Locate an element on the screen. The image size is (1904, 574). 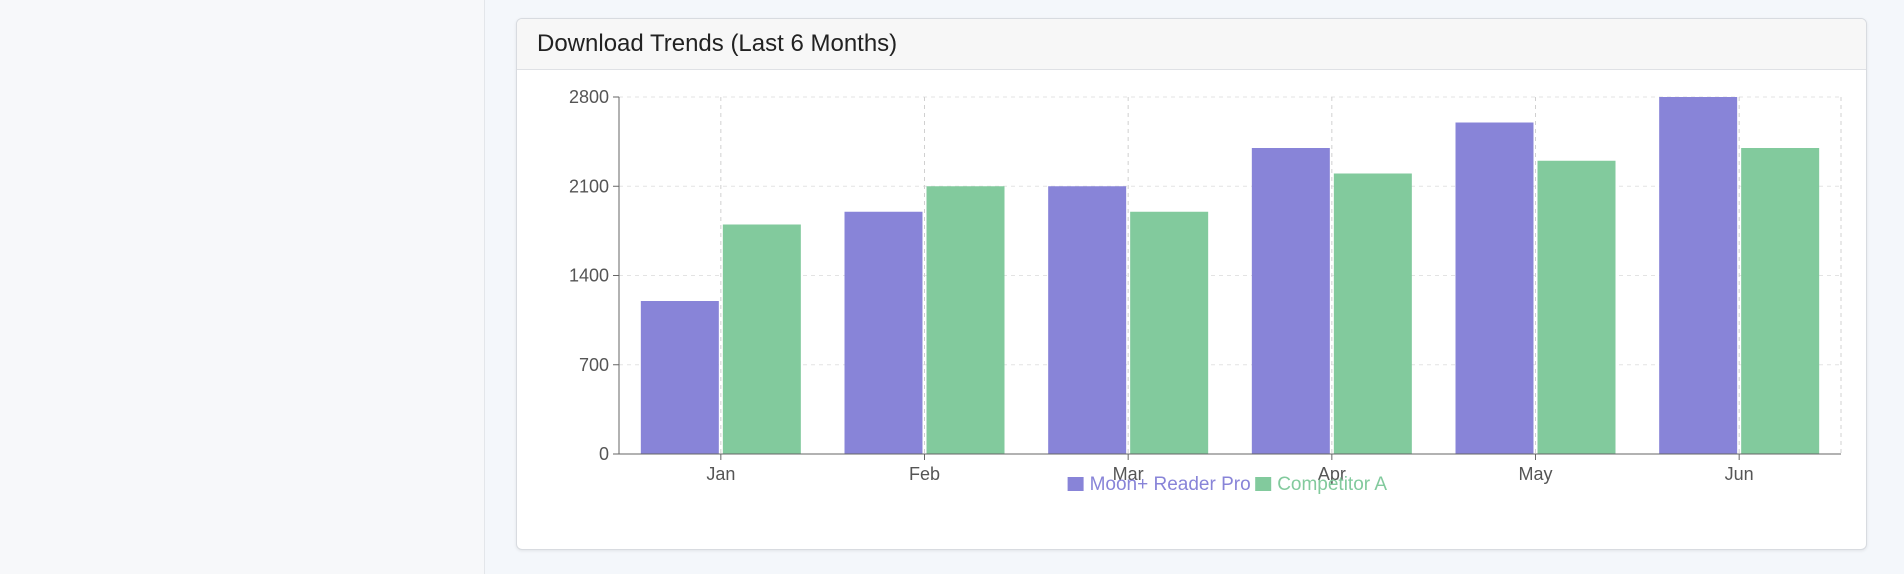
y-tick-label: 2100 is located at coordinates (589, 186).